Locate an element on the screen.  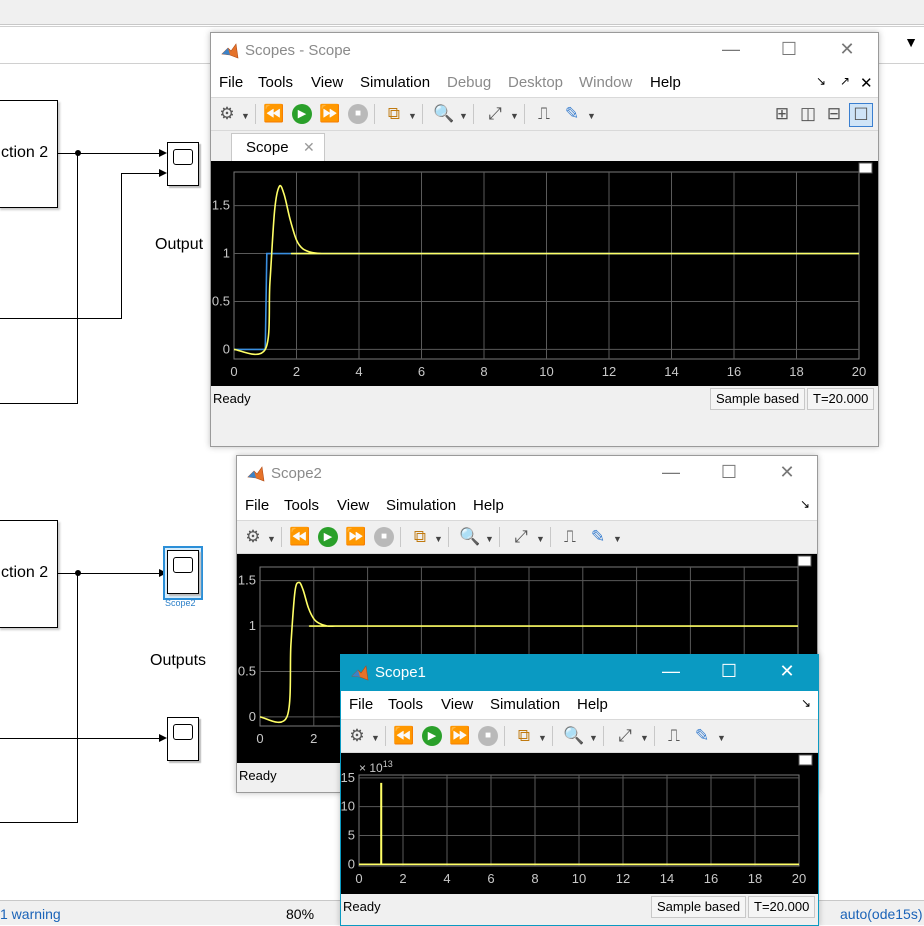
zoom-in-icon: 🔍 is located at coordinates (444, 114).